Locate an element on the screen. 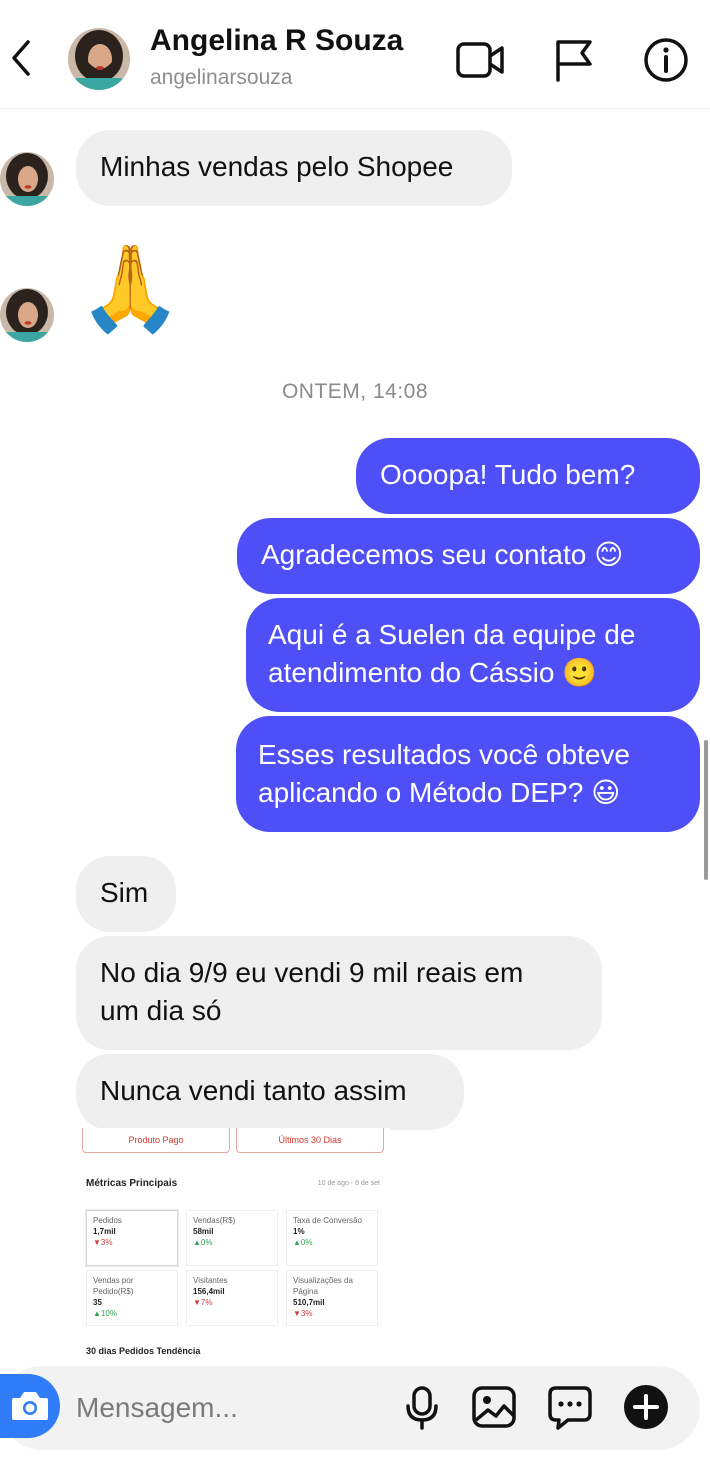 The height and width of the screenshot is (1478, 710). image-icon is located at coordinates (494, 1407).